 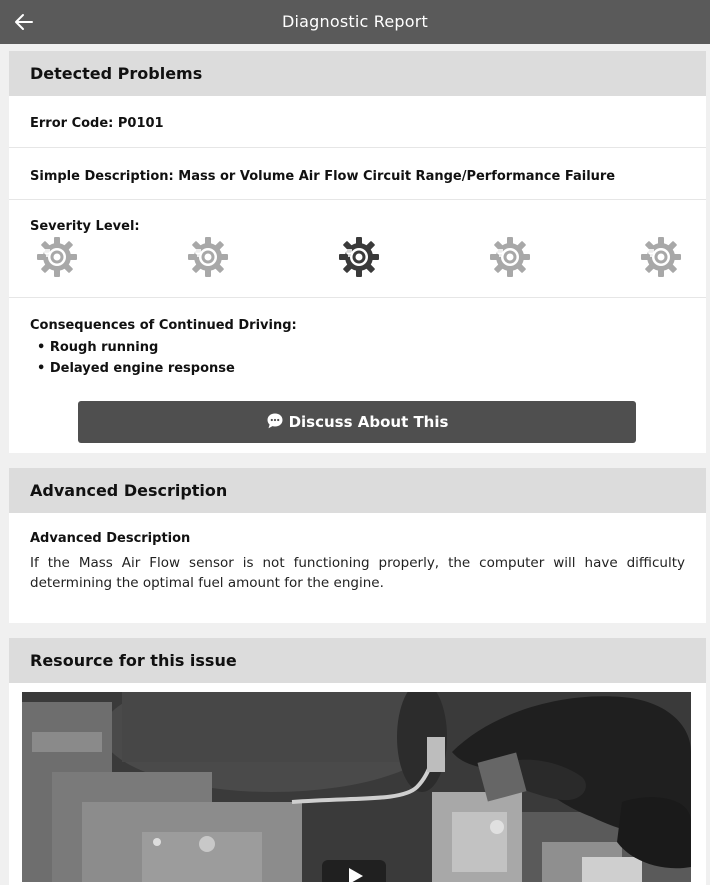 I want to click on discuss-button-label: Discuss About This, so click(x=368, y=422).